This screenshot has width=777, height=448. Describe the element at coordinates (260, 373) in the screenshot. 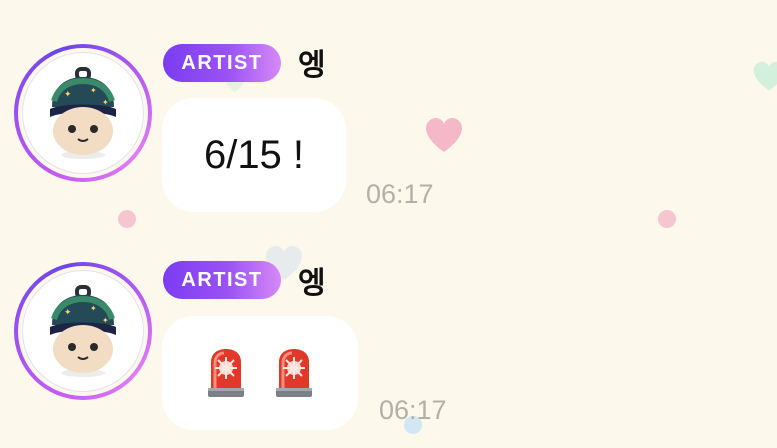

I see `message-bubble` at that location.